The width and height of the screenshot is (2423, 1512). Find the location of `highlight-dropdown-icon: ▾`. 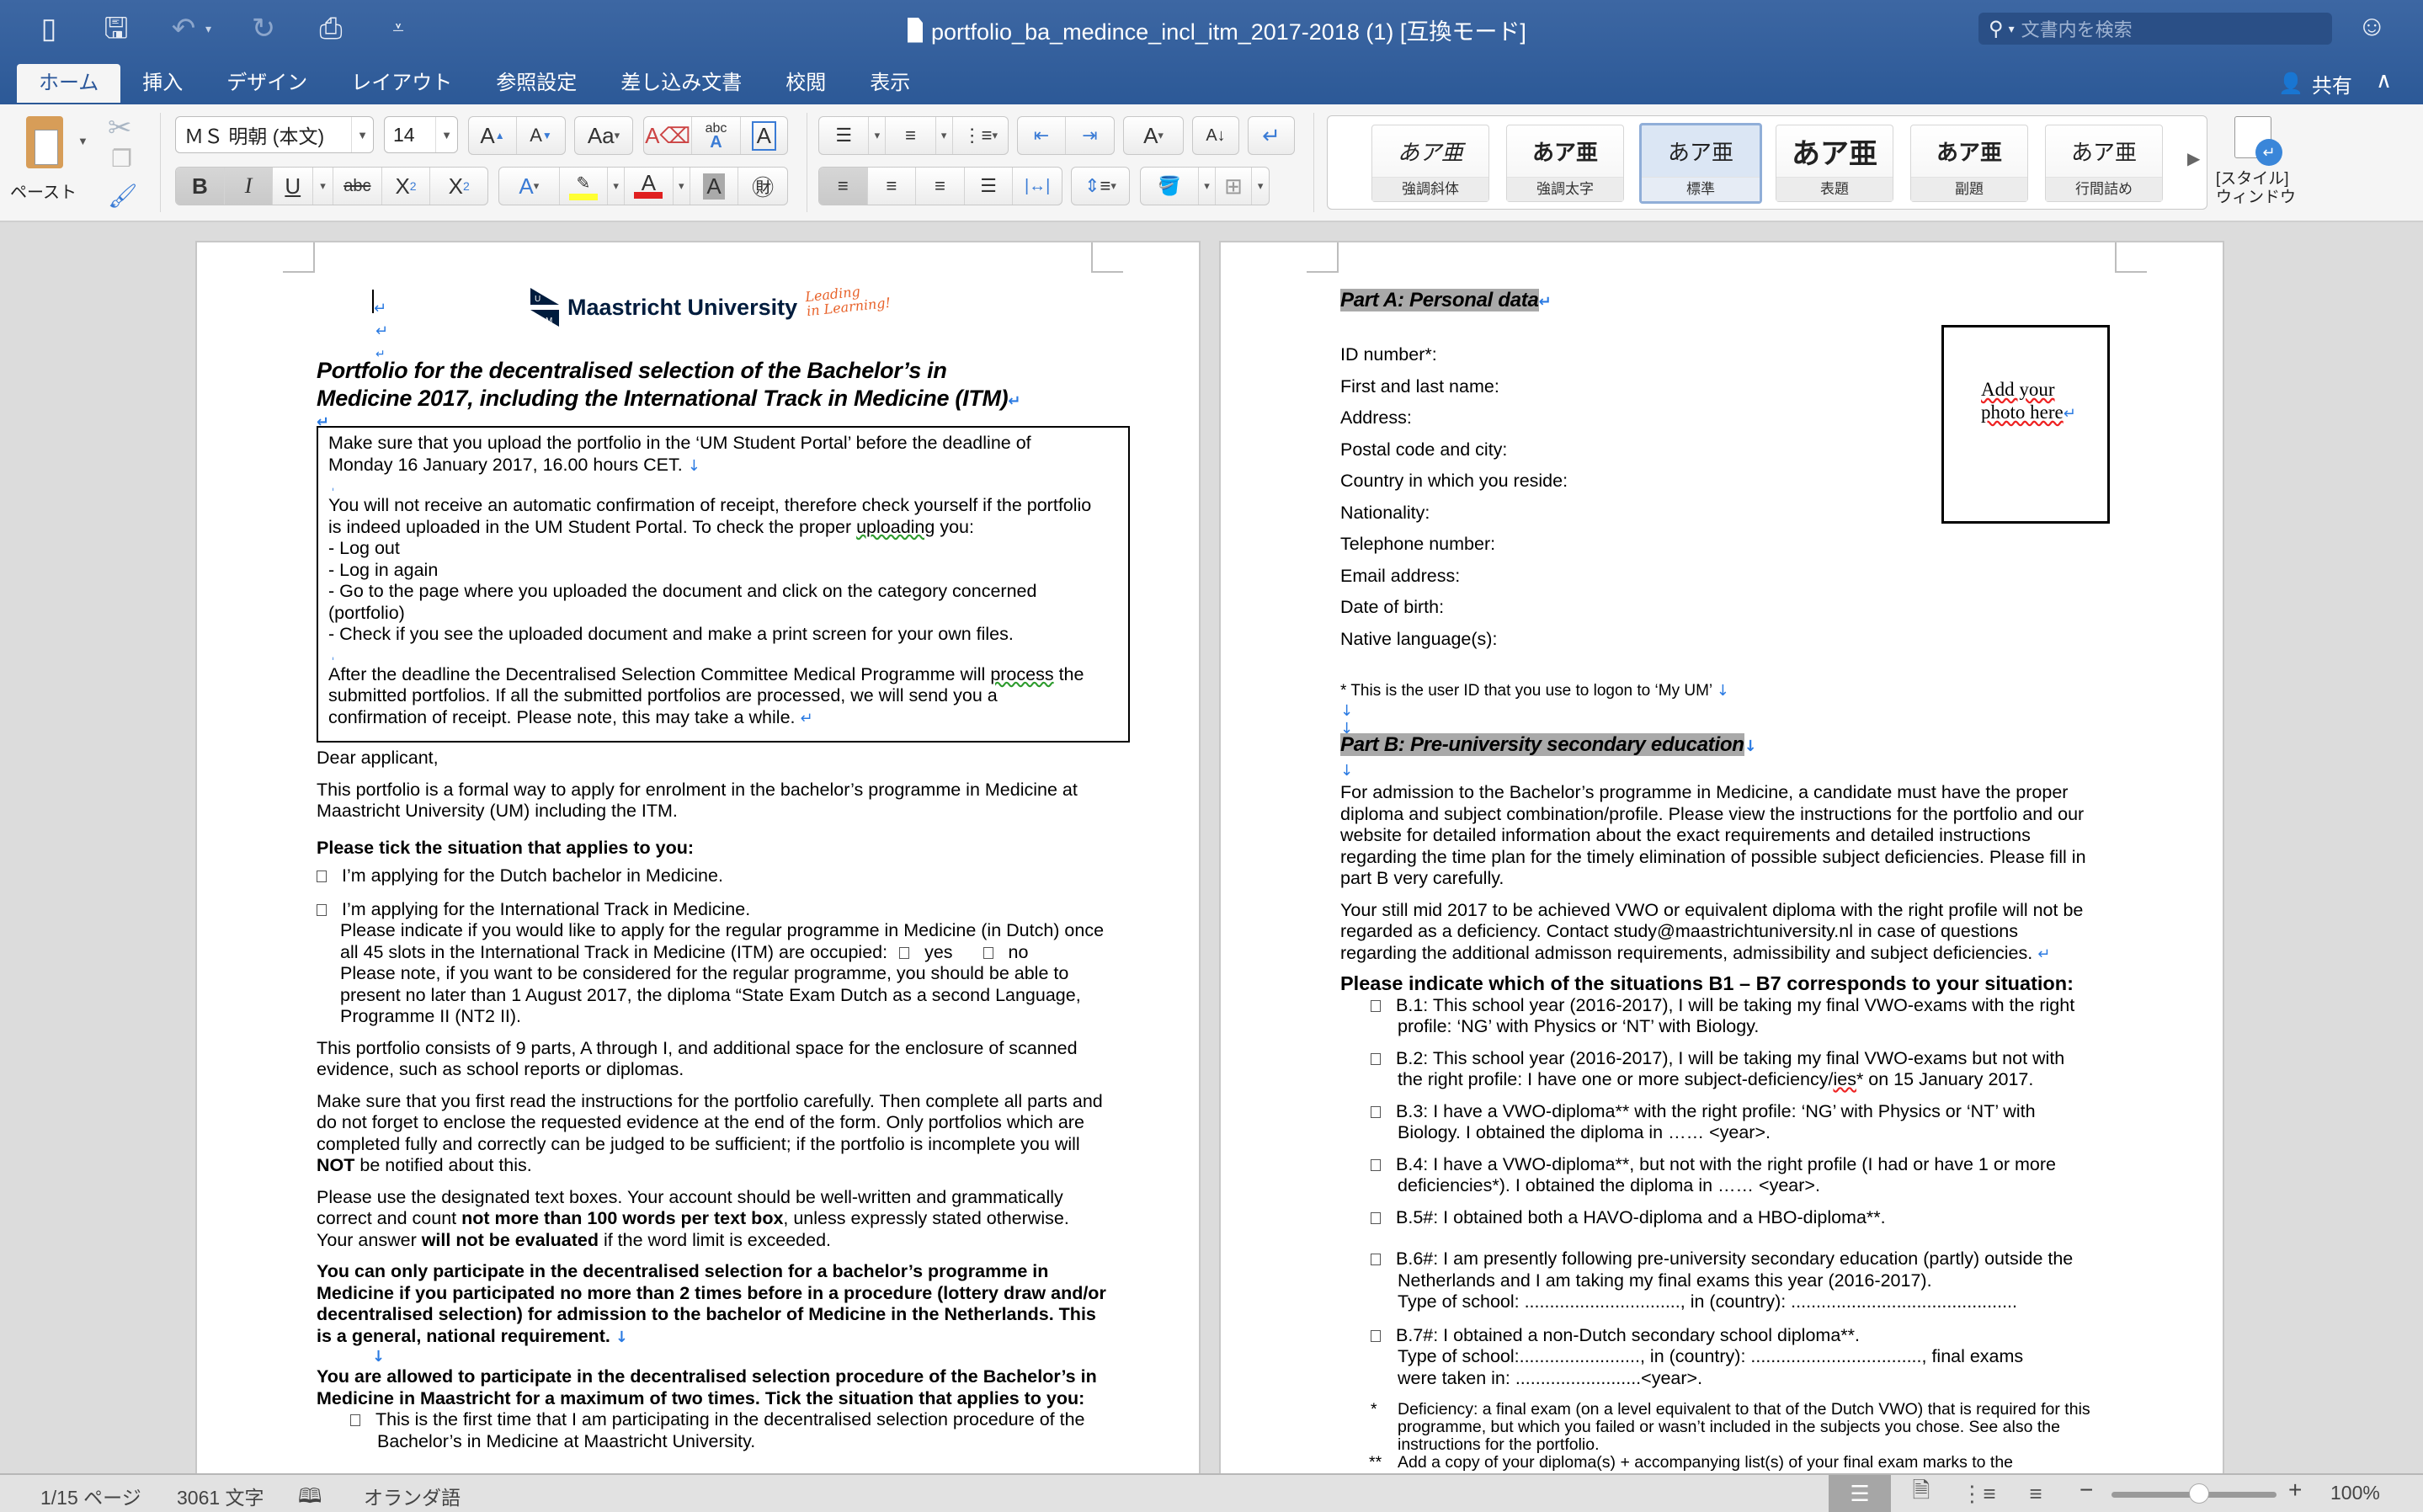

highlight-dropdown-icon: ▾ is located at coordinates (617, 187).